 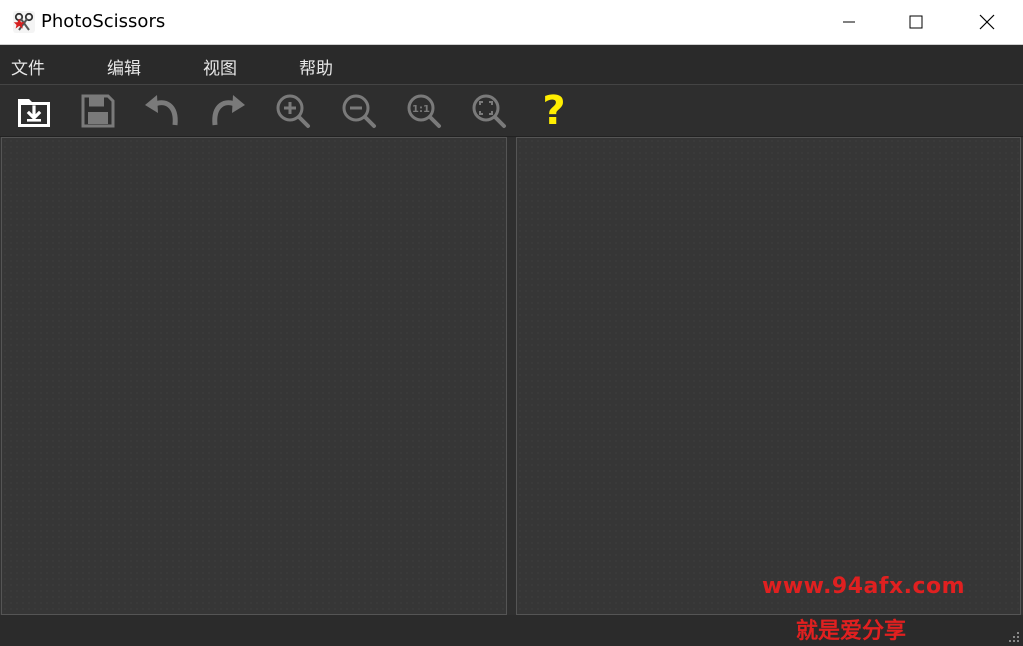 I want to click on menu-help: 帮助, so click(x=316, y=66).